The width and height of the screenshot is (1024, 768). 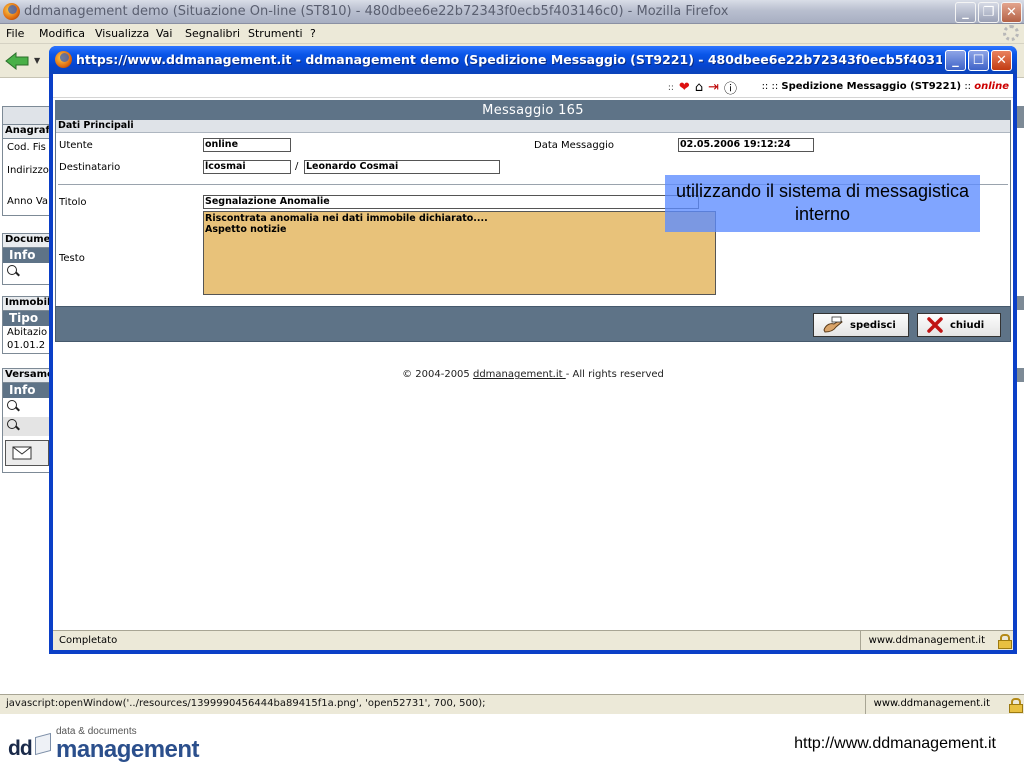 I want to click on bg-panel-versamenti: Versamenti Info, so click(x=27, y=420).